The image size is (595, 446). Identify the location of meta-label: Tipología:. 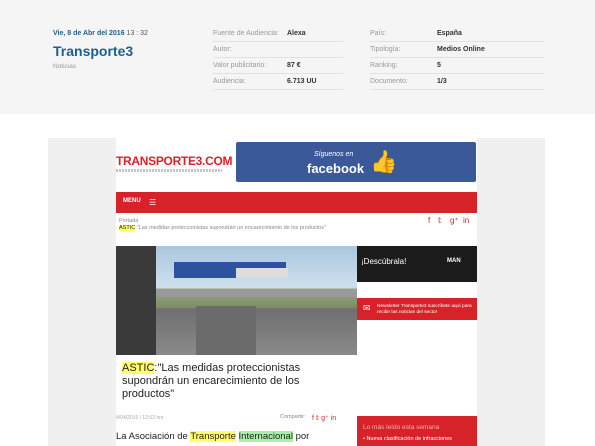
(385, 49).